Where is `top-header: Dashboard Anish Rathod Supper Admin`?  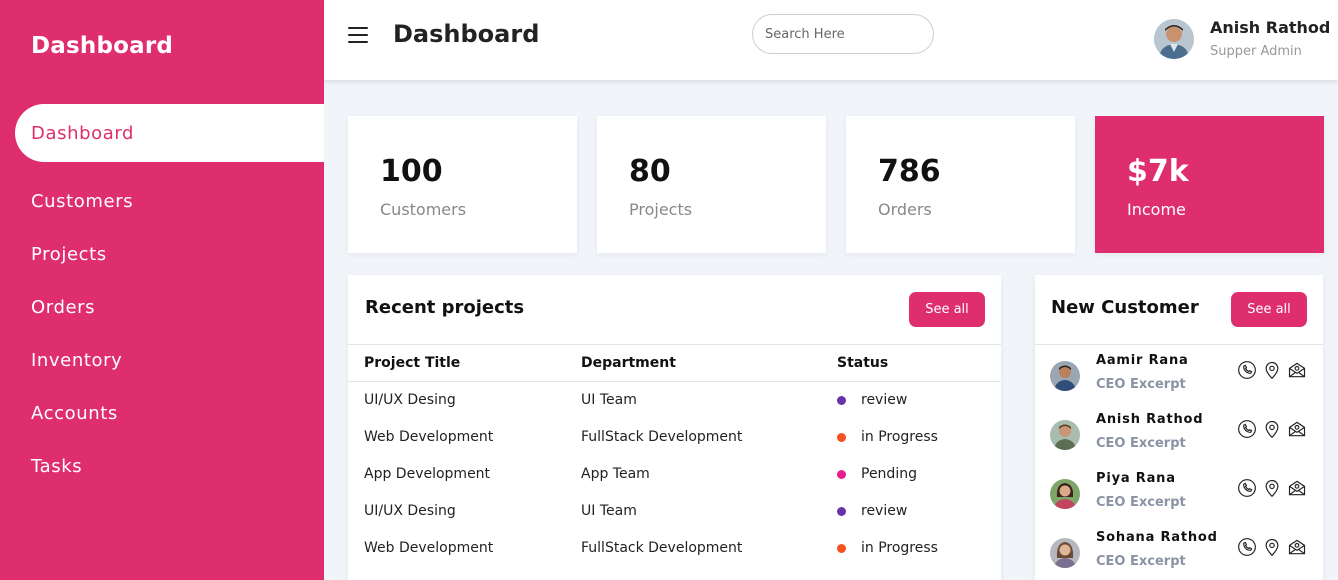
top-header: Dashboard Anish Rathod Supper Admin is located at coordinates (831, 40).